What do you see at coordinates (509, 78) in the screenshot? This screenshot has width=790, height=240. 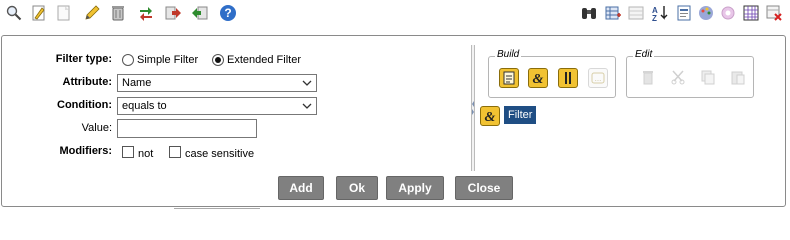 I see `condition-icon` at bounding box center [509, 78].